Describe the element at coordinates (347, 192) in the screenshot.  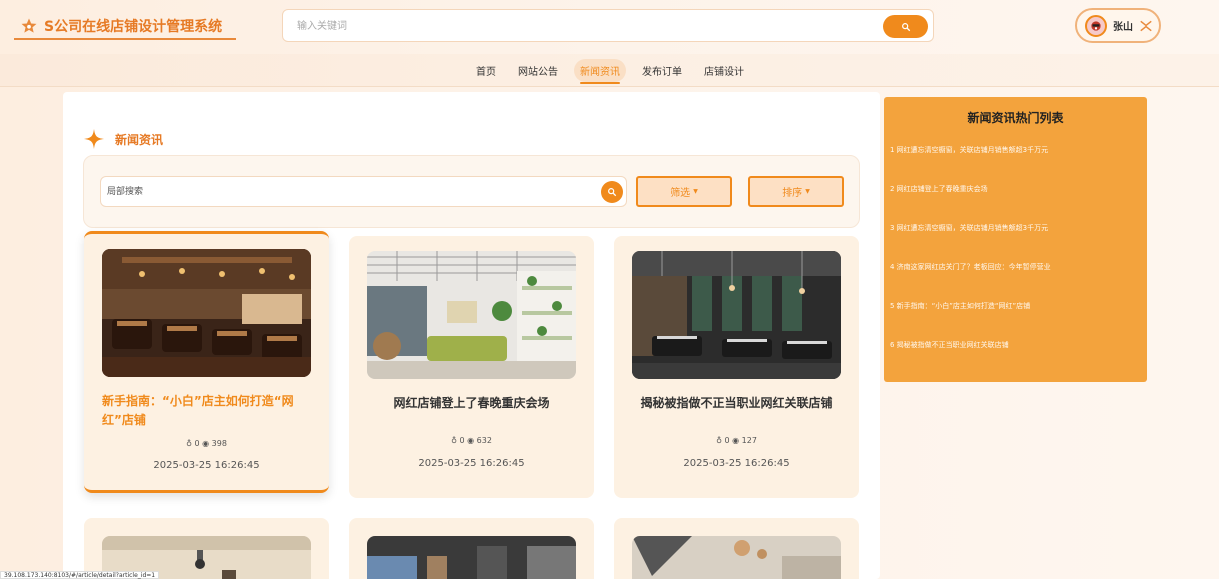
I see `local-search-input` at that location.